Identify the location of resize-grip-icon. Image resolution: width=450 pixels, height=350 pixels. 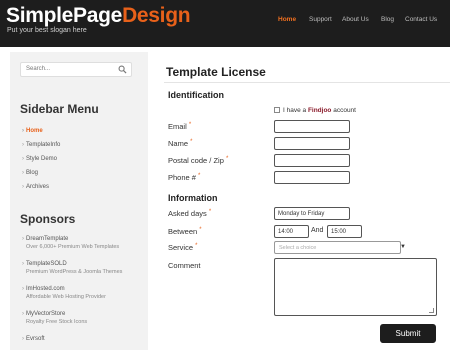
(431, 310).